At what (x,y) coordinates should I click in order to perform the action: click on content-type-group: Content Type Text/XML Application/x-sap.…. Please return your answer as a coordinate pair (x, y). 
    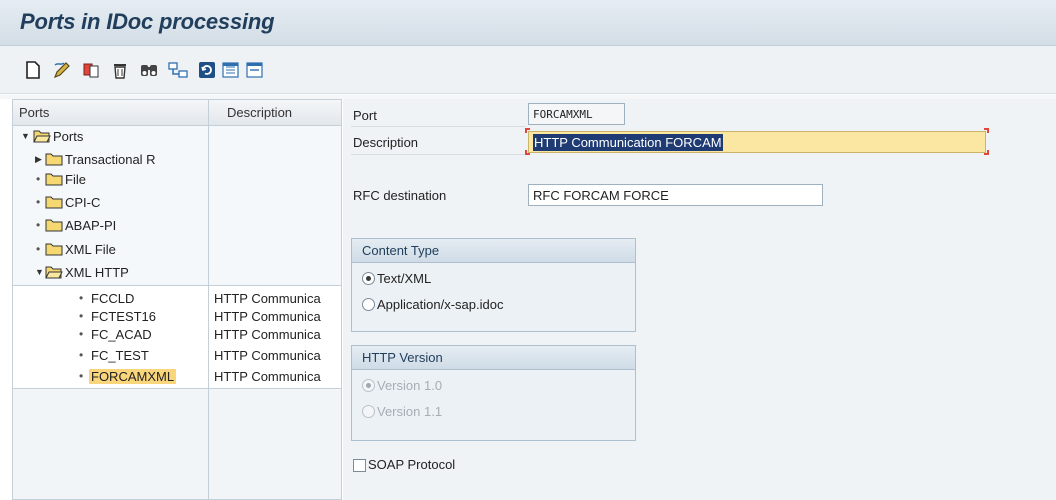
    Looking at the image, I should click on (493, 285).